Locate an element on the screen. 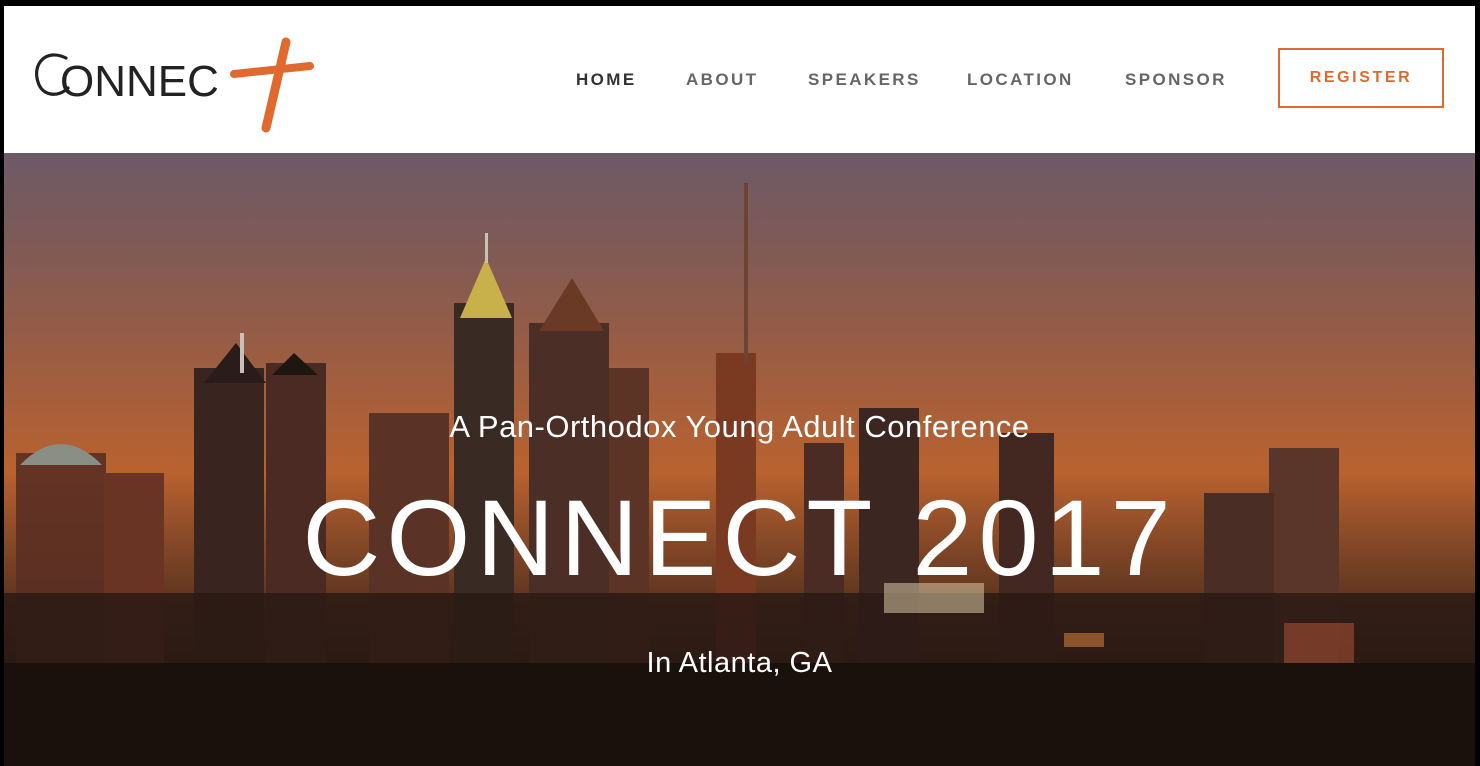 The image size is (1480, 766). nav-about: ABOUT is located at coordinates (722, 80).